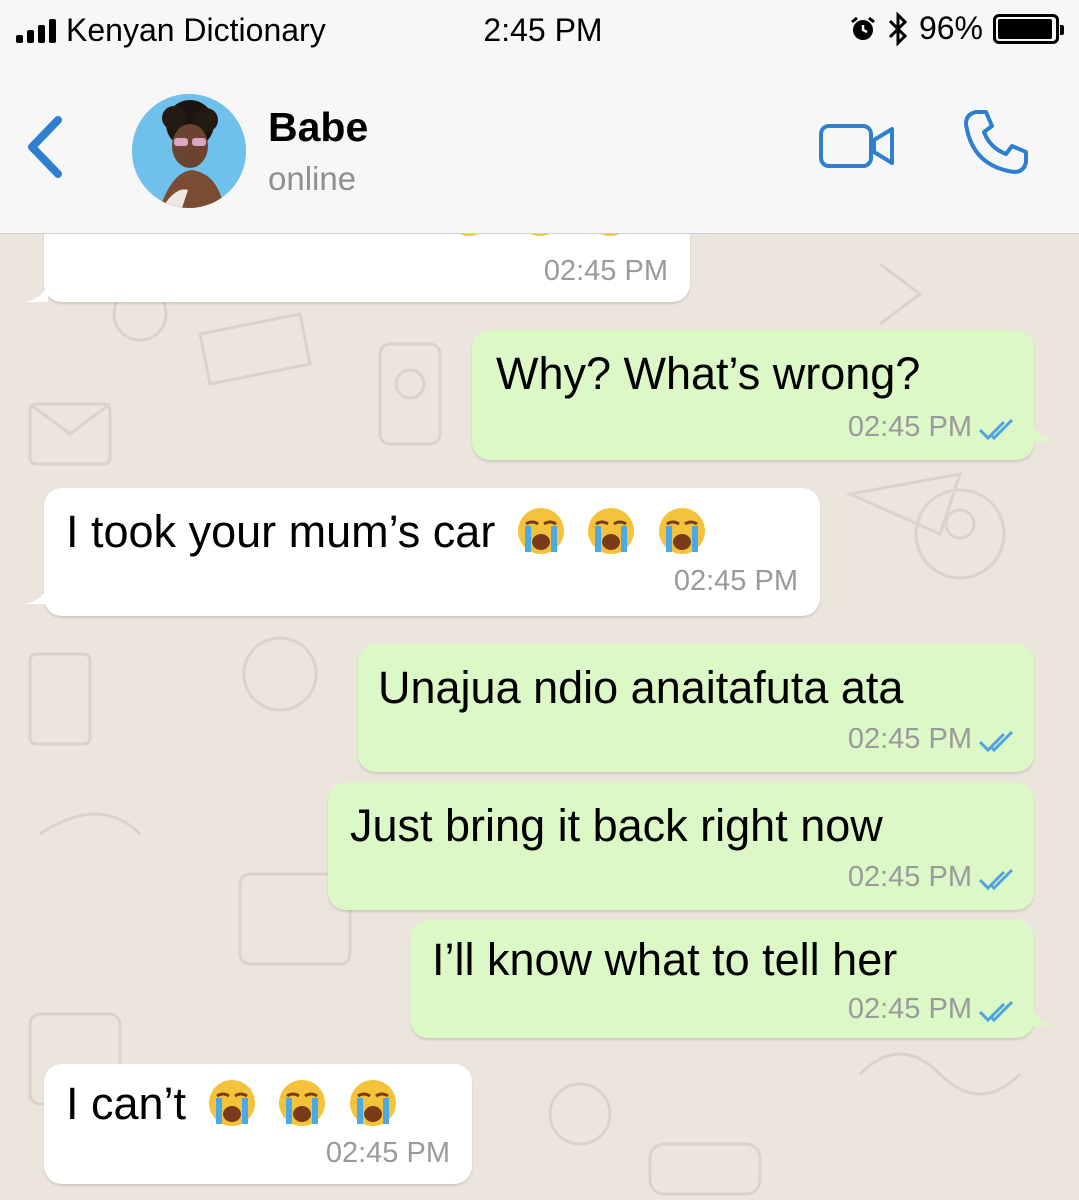 This screenshot has width=1079, height=1200. What do you see at coordinates (318, 127) in the screenshot?
I see `contact-name: Babe` at bounding box center [318, 127].